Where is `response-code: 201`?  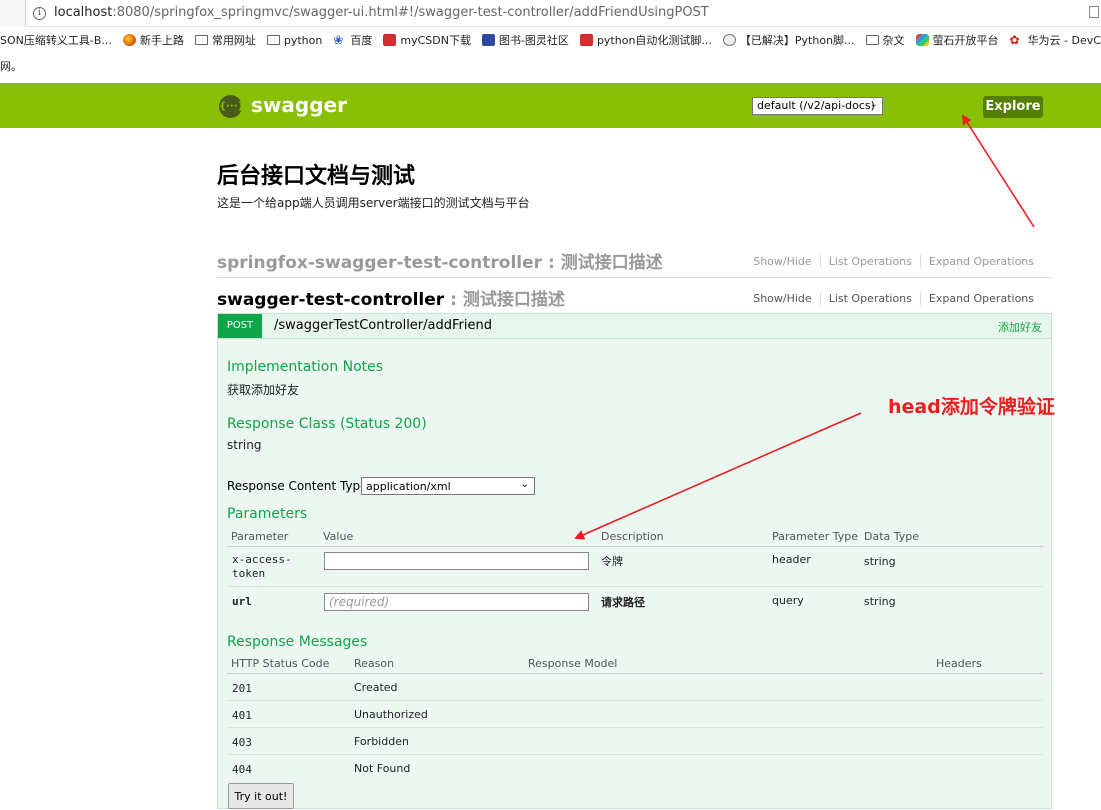
response-code: 201 is located at coordinates (242, 688).